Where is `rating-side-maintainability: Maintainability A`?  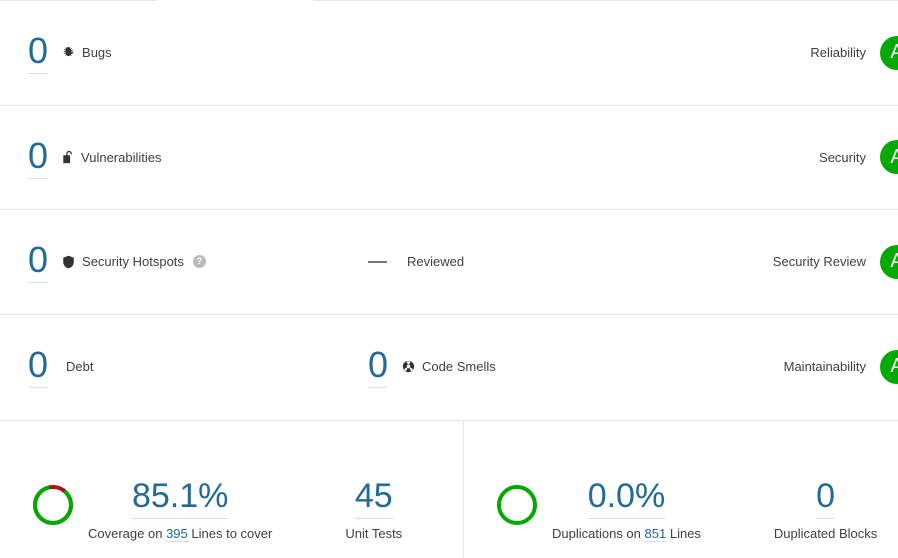
rating-side-maintainability: Maintainability A is located at coordinates (841, 367).